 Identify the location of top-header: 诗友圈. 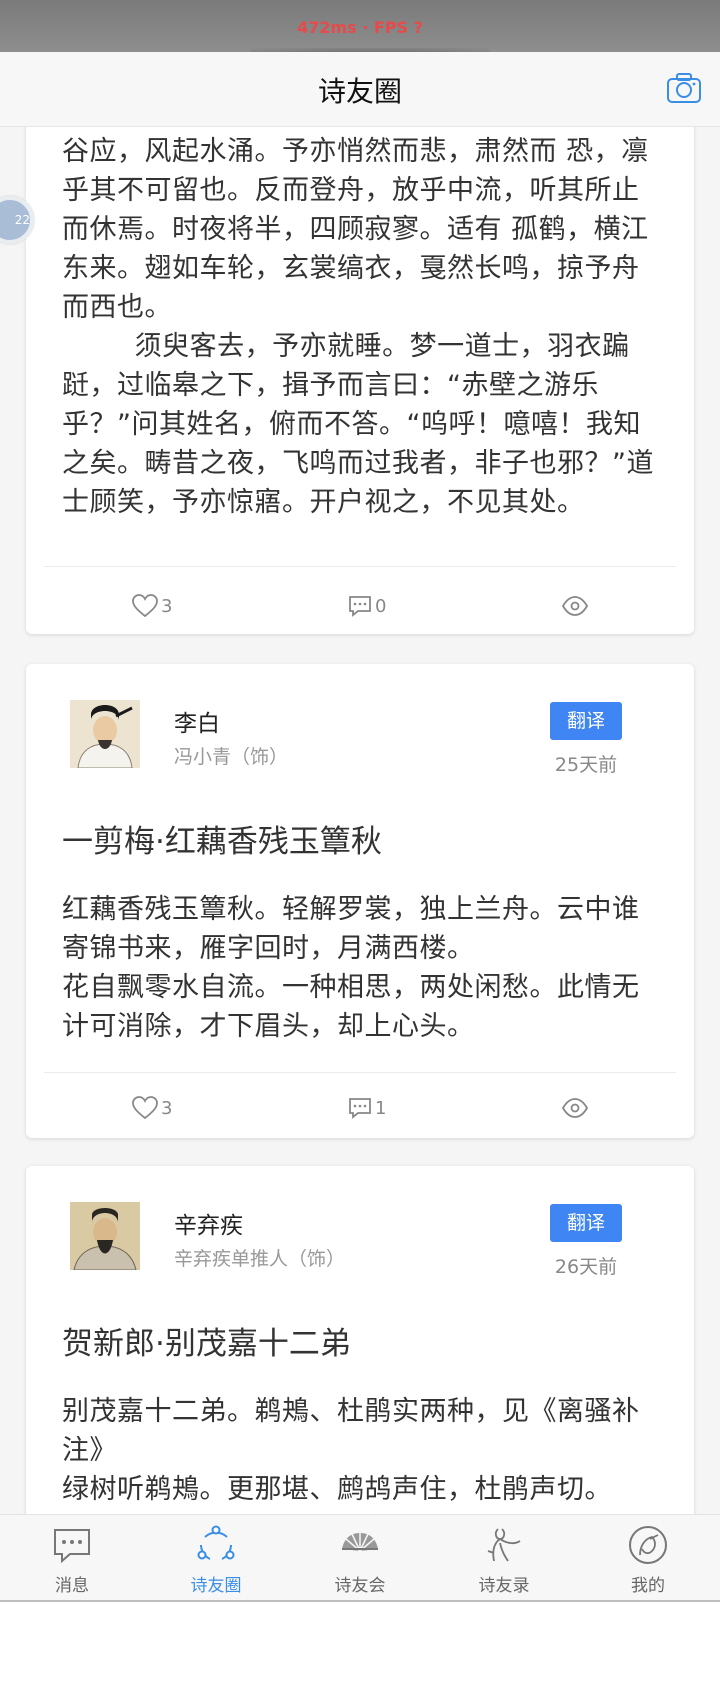
(360, 89).